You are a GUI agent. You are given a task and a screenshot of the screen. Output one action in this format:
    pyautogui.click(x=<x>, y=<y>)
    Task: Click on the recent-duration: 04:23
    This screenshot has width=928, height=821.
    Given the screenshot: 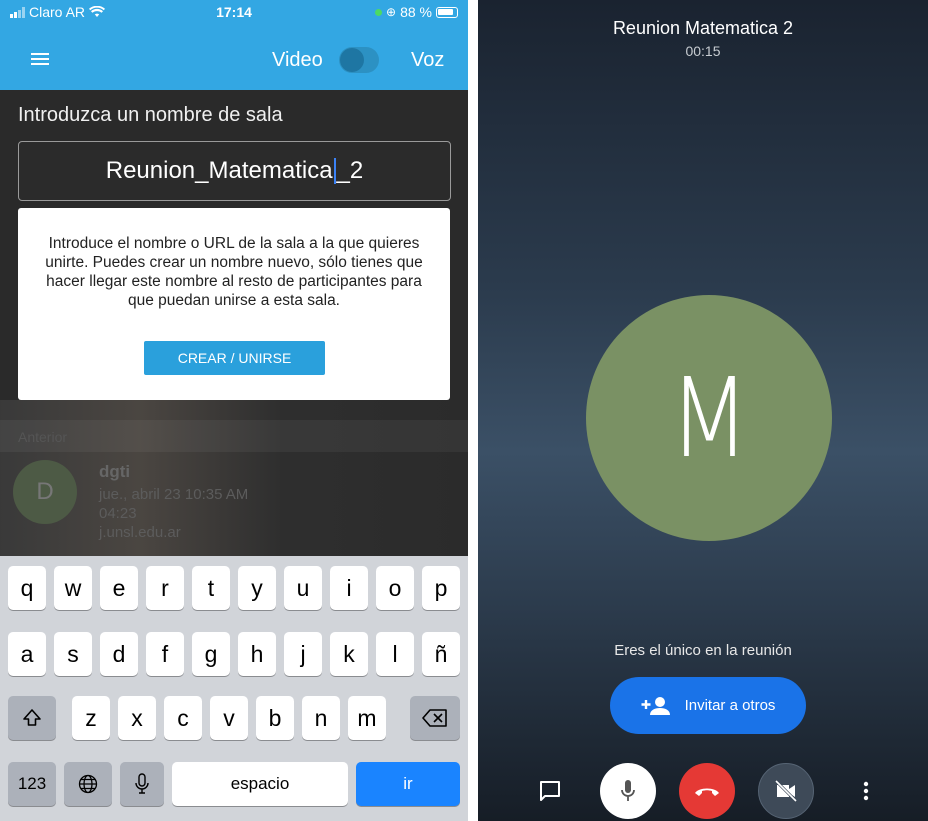 What is the action you would take?
    pyautogui.click(x=118, y=513)
    